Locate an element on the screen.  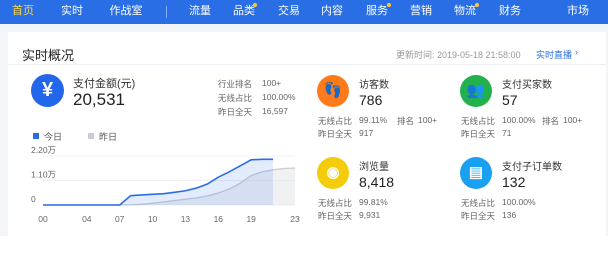
payment-value: 20,531 is located at coordinates (99, 99).